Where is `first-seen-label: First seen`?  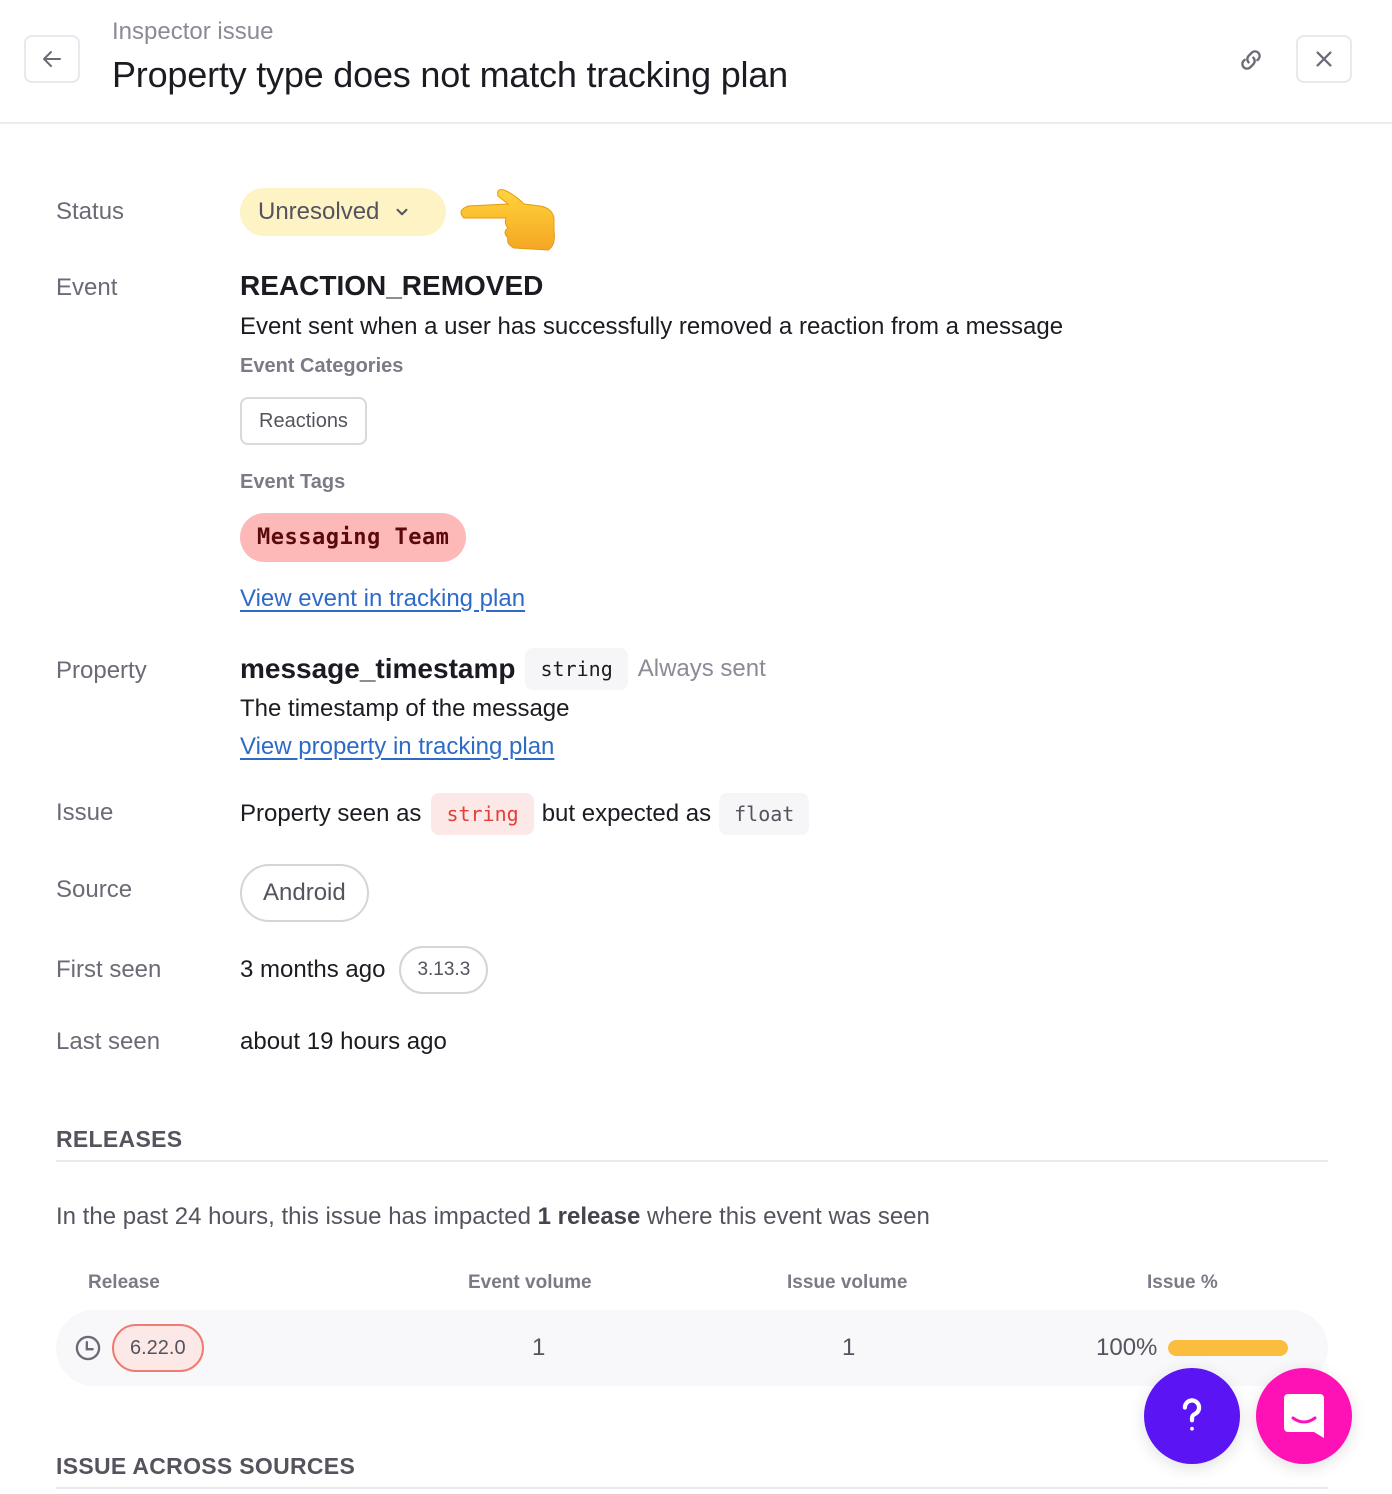
first-seen-label: First seen is located at coordinates (109, 969).